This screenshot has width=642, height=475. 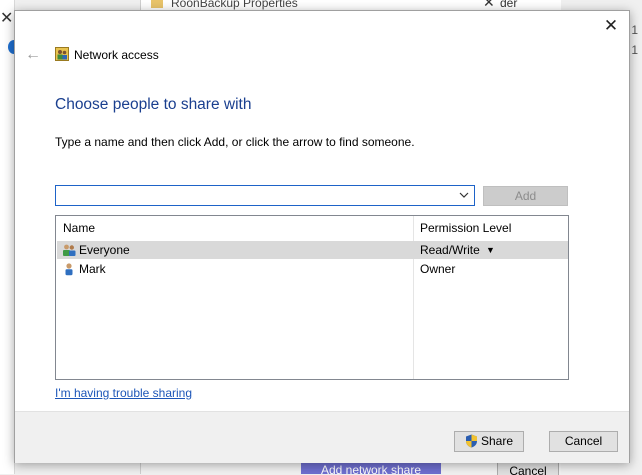 What do you see at coordinates (371, 468) in the screenshot?
I see `add-network-share-button: Add network share` at bounding box center [371, 468].